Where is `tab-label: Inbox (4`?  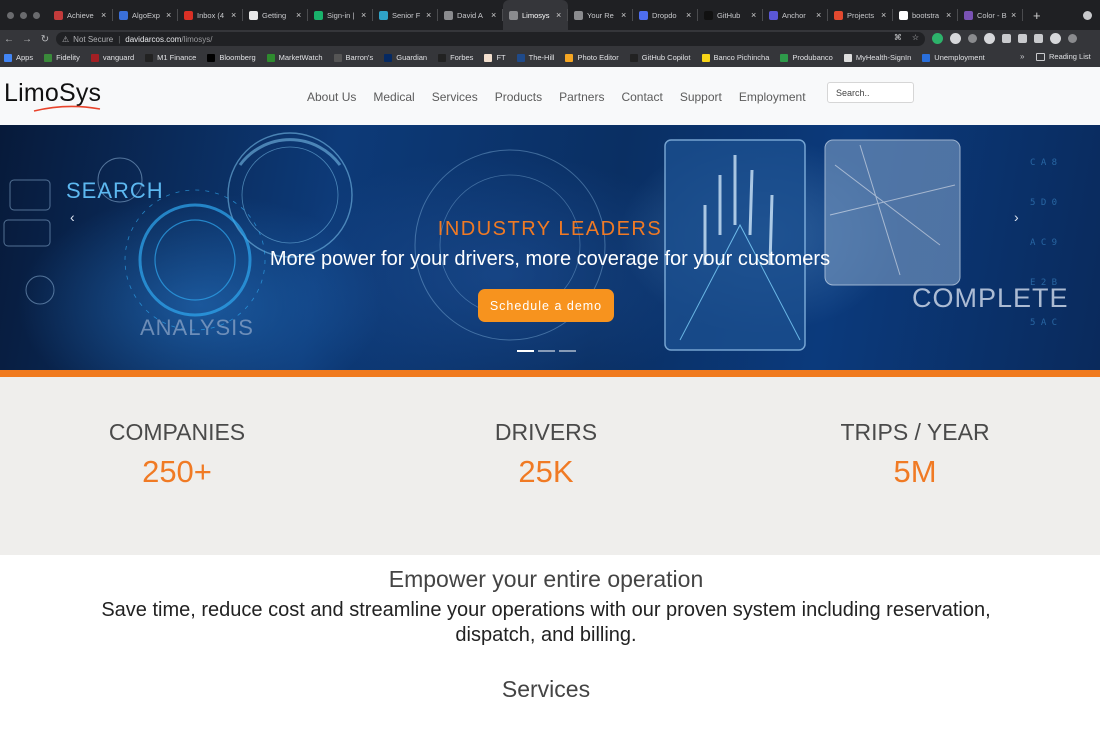 tab-label: Inbox (4 is located at coordinates (211, 15).